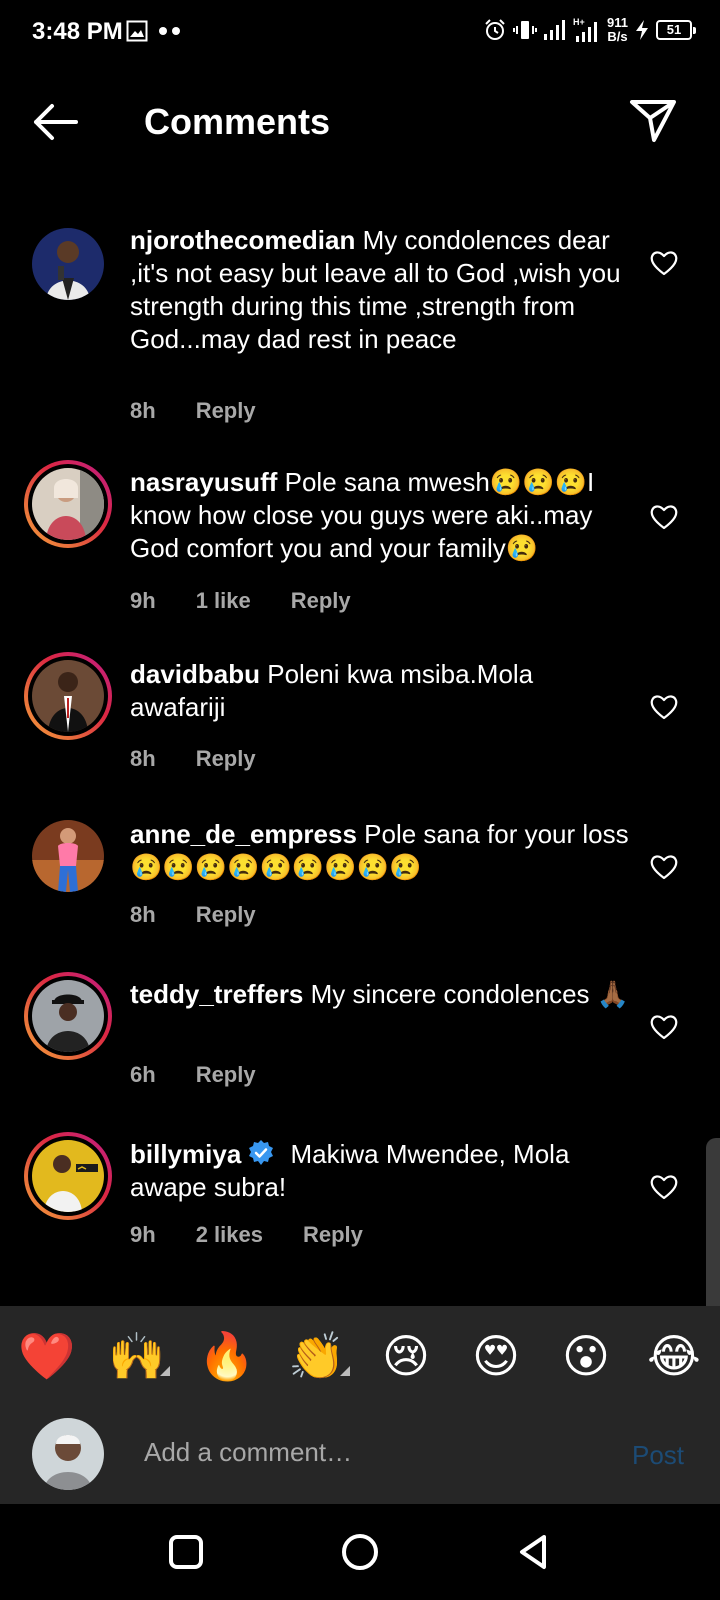 The image size is (720, 1600). What do you see at coordinates (186, 1552) in the screenshot?
I see `square-icon` at bounding box center [186, 1552].